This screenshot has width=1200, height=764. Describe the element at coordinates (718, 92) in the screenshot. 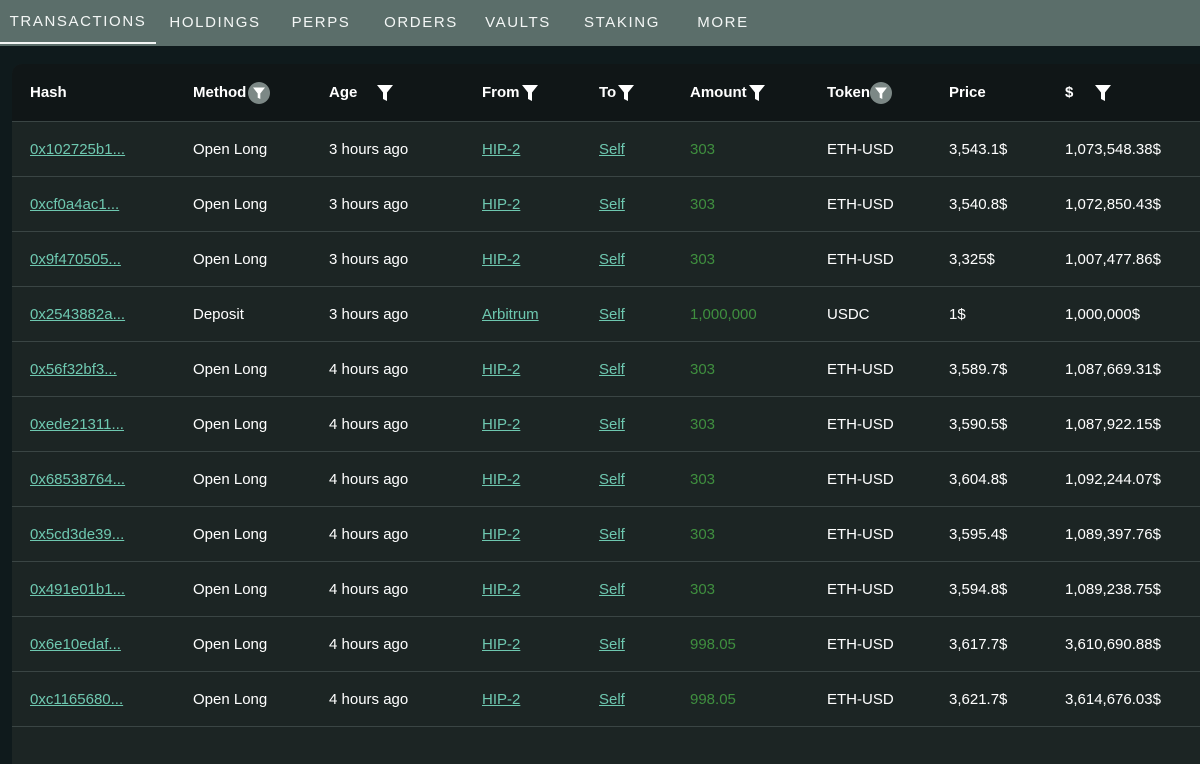

I see `column-label-amount: Amount` at that location.